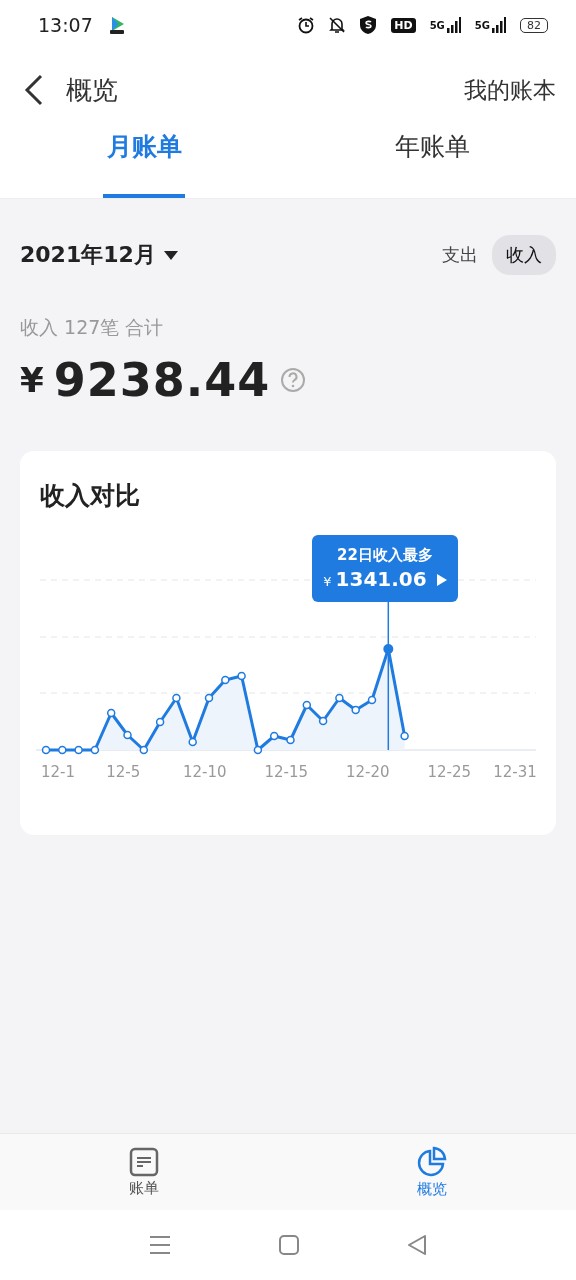  I want to click on nav-item: 账单, so click(144, 1172).